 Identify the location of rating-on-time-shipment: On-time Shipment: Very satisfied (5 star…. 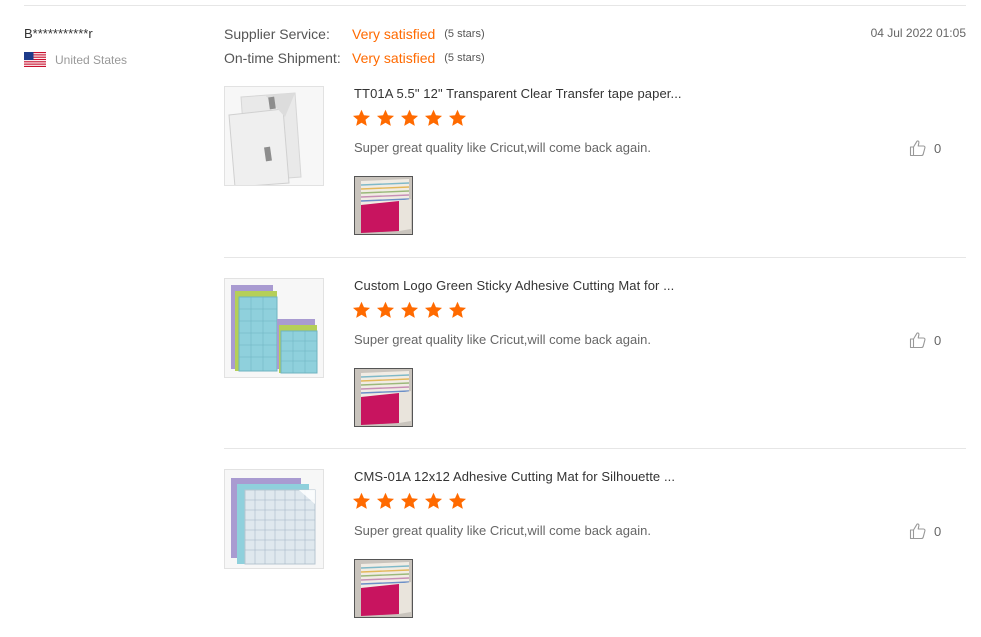
(354, 58).